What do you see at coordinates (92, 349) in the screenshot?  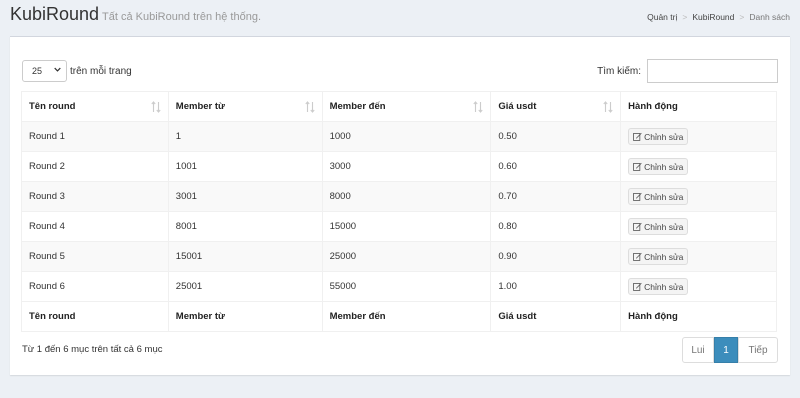 I see `table-info: Từ 1 đến 6 mục trên tất cả 6 mục` at bounding box center [92, 349].